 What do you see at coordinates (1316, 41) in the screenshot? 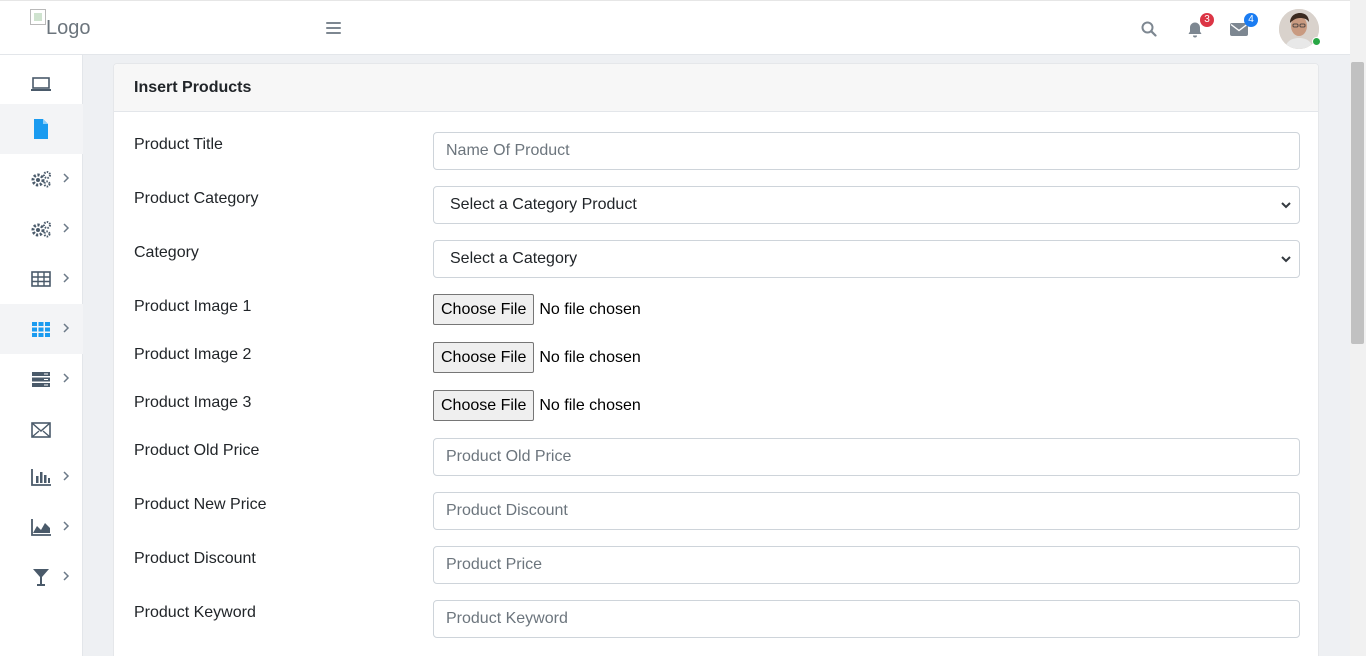
I see `online-status-dot` at bounding box center [1316, 41].